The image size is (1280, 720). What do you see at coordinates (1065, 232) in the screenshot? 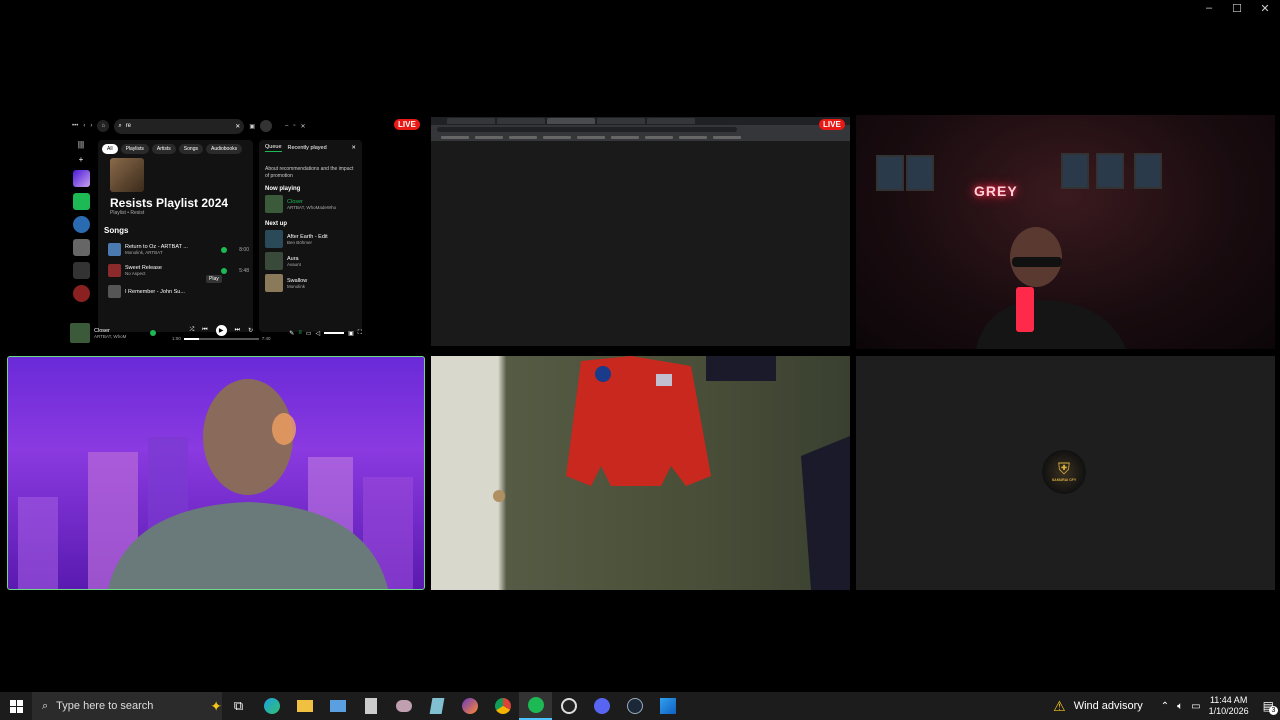
I see `webcam-tile-neon: GREY` at bounding box center [1065, 232].